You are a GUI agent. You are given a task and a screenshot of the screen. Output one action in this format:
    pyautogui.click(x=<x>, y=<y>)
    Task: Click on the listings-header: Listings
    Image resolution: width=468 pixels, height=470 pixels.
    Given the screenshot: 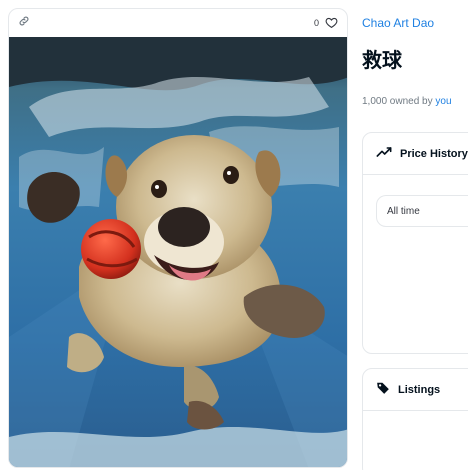 What is the action you would take?
    pyautogui.click(x=415, y=390)
    